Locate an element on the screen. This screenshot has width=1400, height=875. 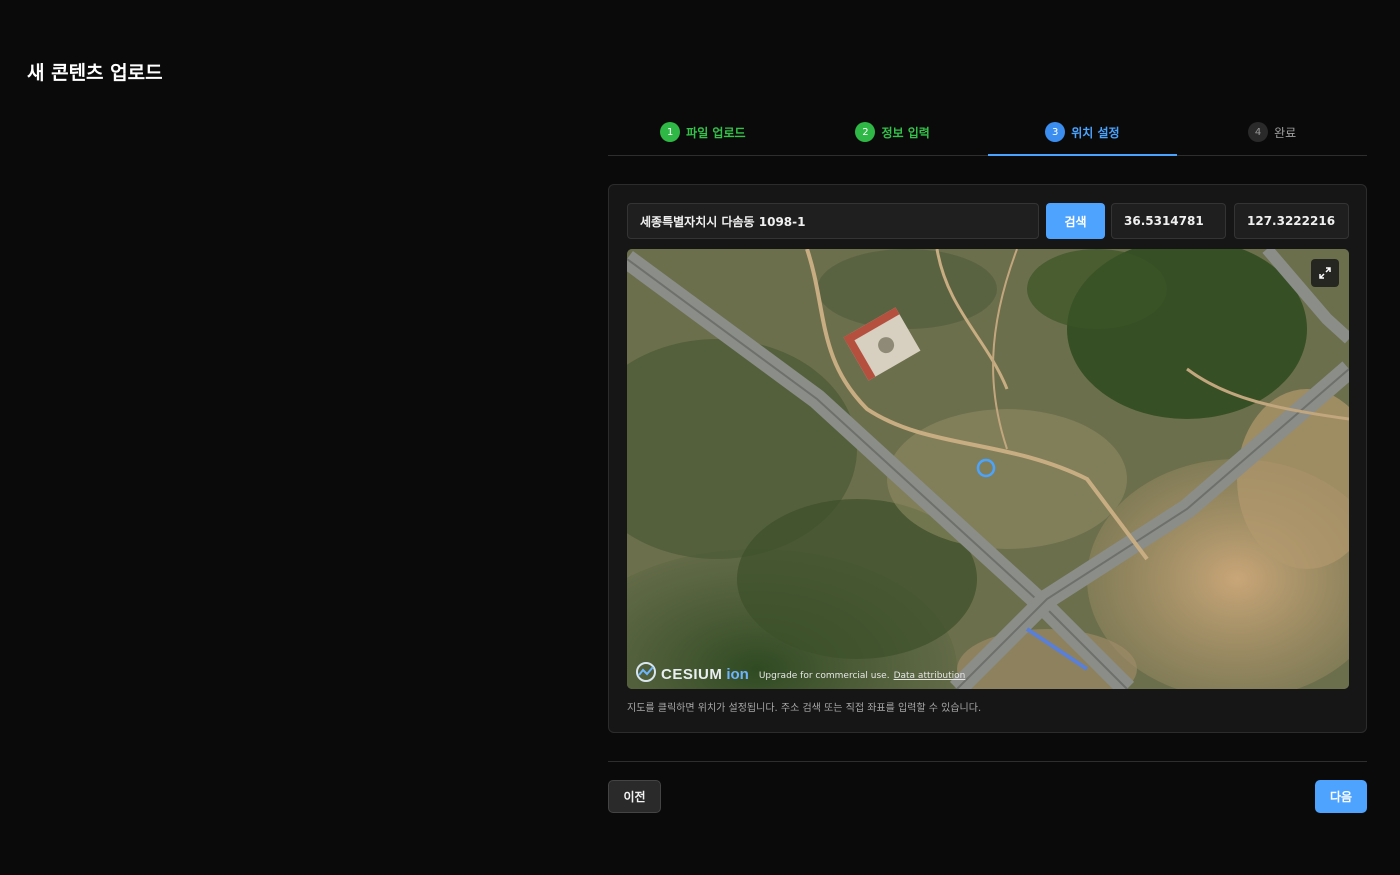
stepper: 1 파일 업로드 2 정보 입력 3 위치 설정 4 완료 is located at coordinates (987, 133).